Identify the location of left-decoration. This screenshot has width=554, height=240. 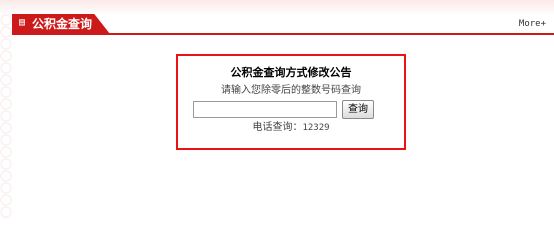
(6, 116).